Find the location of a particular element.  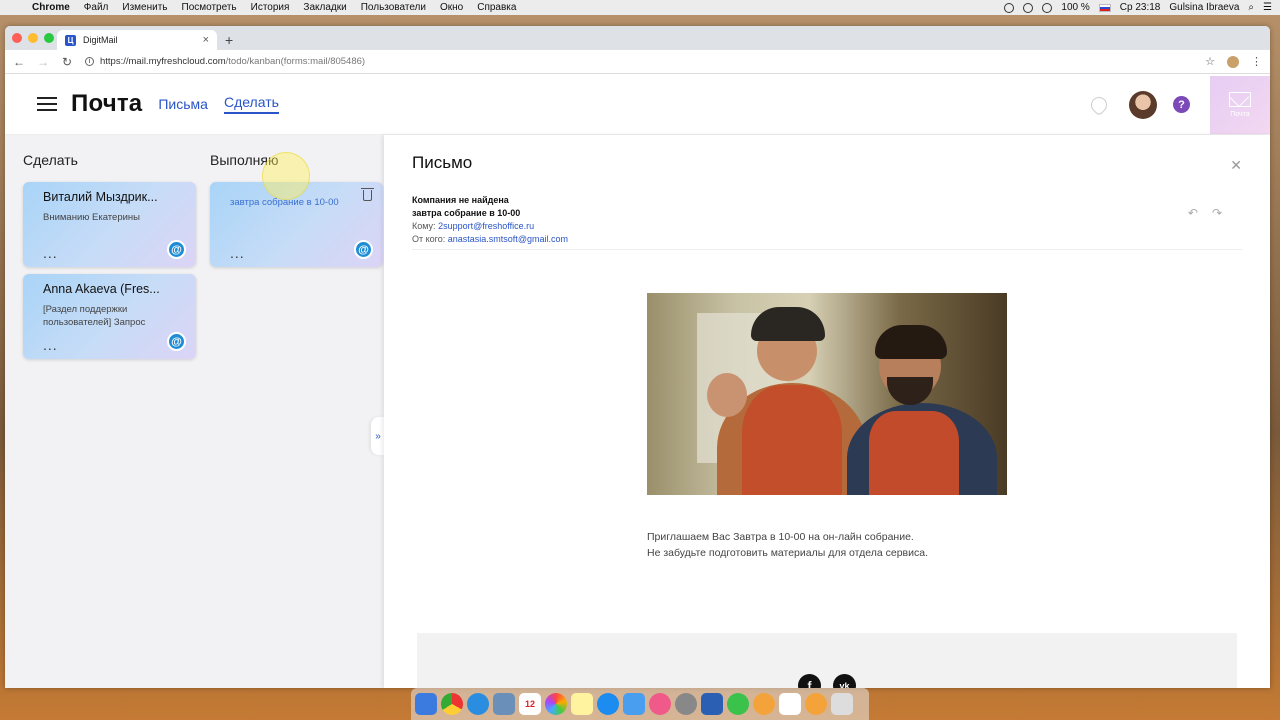

preview-icon is located at coordinates (504, 704).